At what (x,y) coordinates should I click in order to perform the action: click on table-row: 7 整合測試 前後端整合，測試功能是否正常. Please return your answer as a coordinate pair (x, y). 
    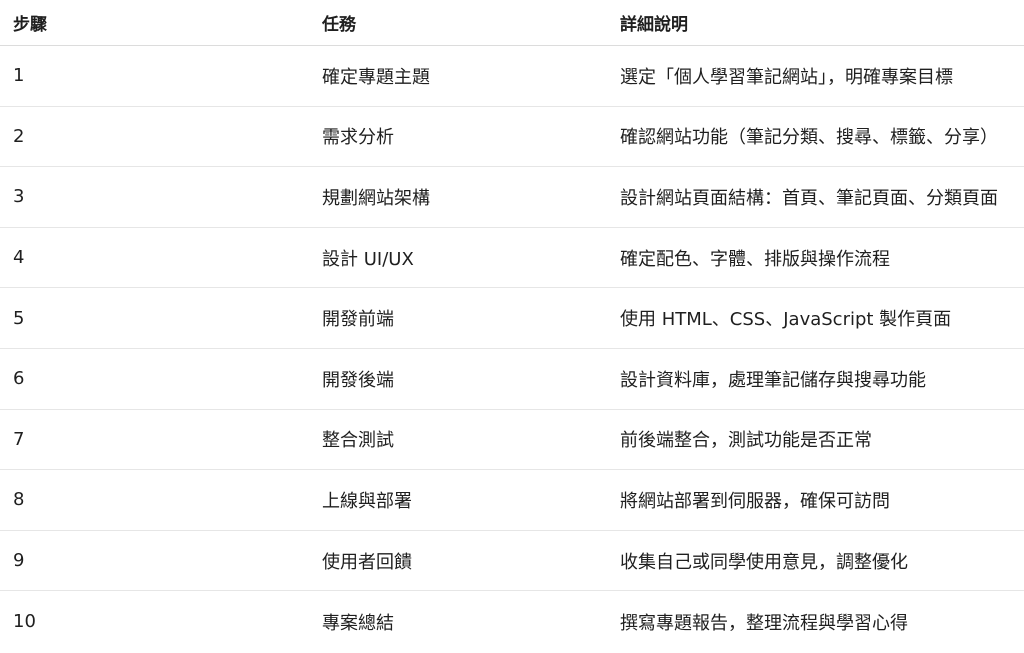
    Looking at the image, I should click on (512, 440).